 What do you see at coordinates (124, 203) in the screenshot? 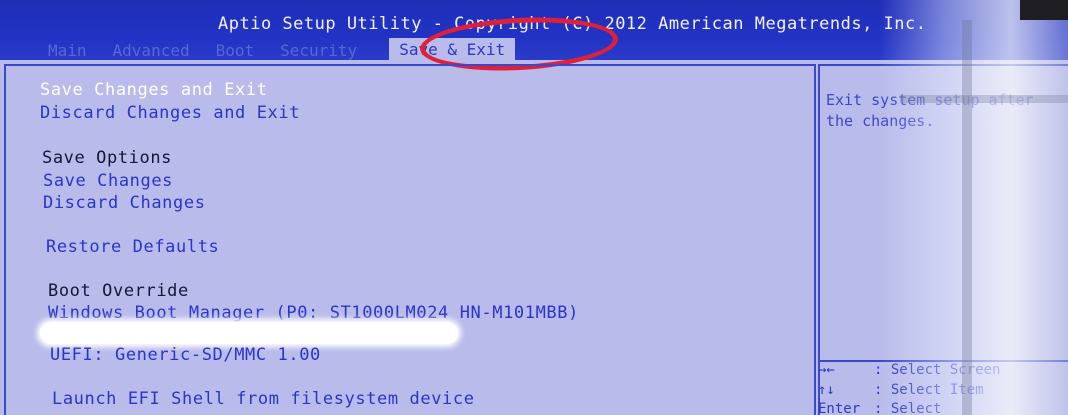
I see `menu-item-discard-changes: Discard Changes` at bounding box center [124, 203].